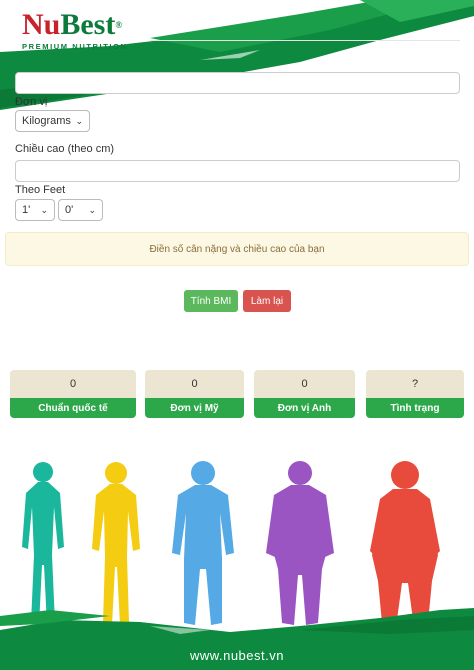 Image resolution: width=474 pixels, height=670 pixels. I want to click on result-card-uk: 0 Đơn vị Anh, so click(304, 394).